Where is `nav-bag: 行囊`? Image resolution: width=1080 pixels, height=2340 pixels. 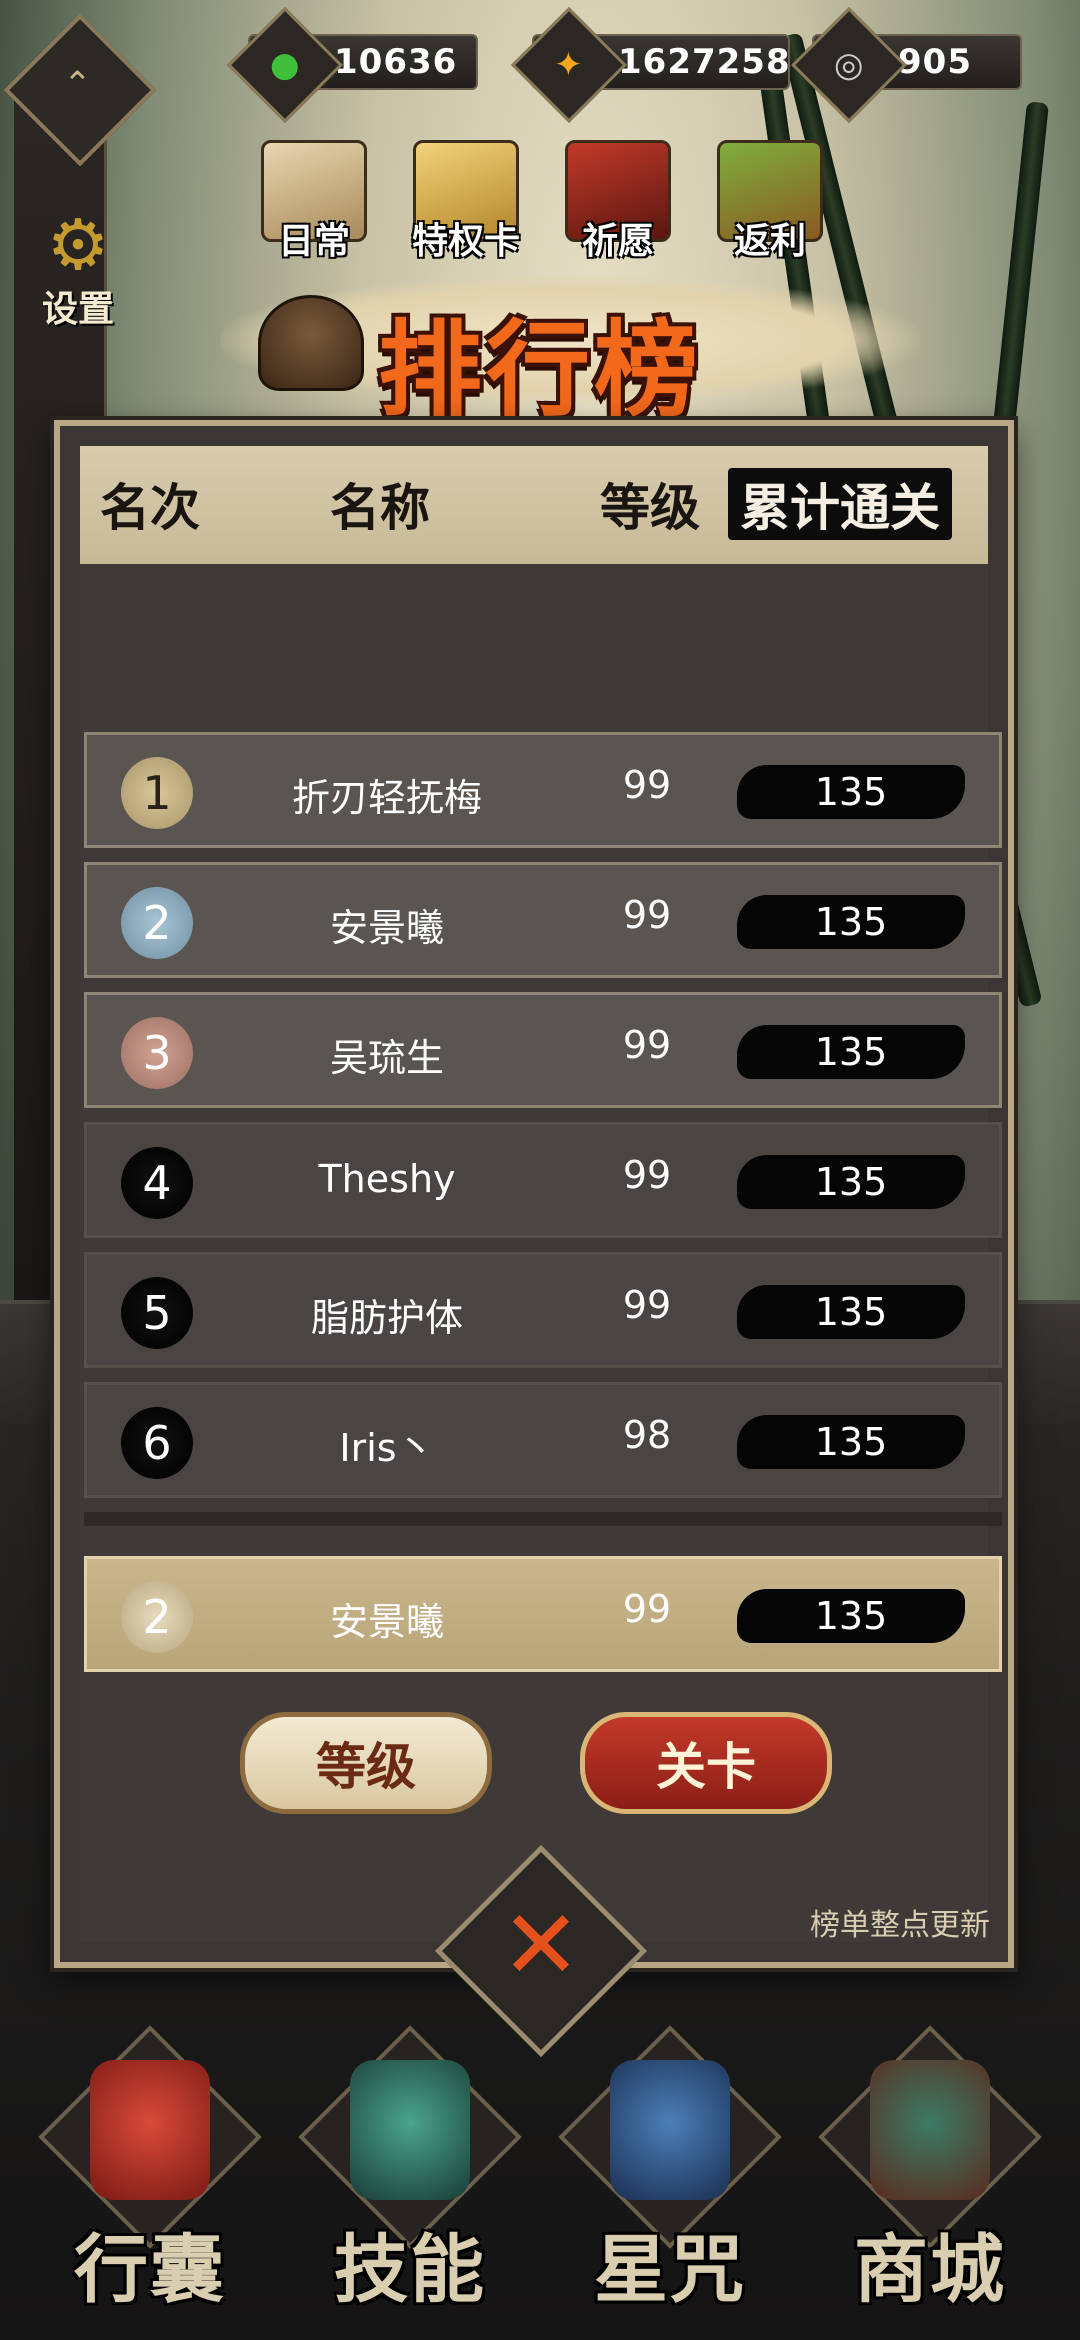 nav-bag: 行囊 is located at coordinates (150, 2177).